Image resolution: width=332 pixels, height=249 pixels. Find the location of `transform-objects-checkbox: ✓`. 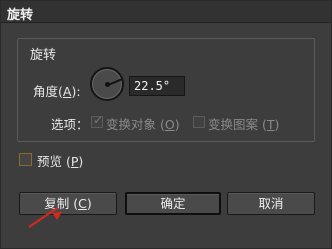

transform-objects-checkbox: ✓ is located at coordinates (97, 120).